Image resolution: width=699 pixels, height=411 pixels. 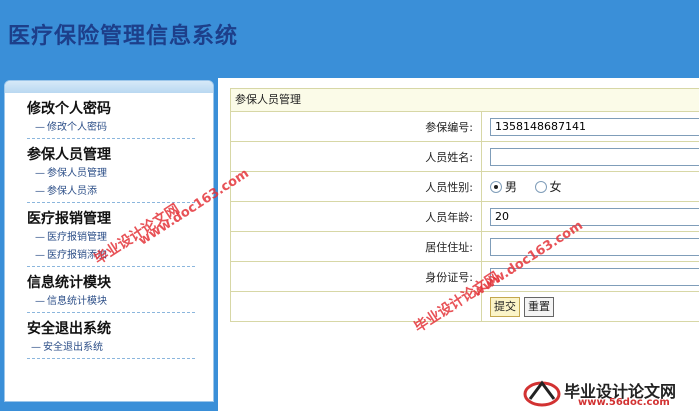 I want to click on address-input, so click(x=594, y=246).